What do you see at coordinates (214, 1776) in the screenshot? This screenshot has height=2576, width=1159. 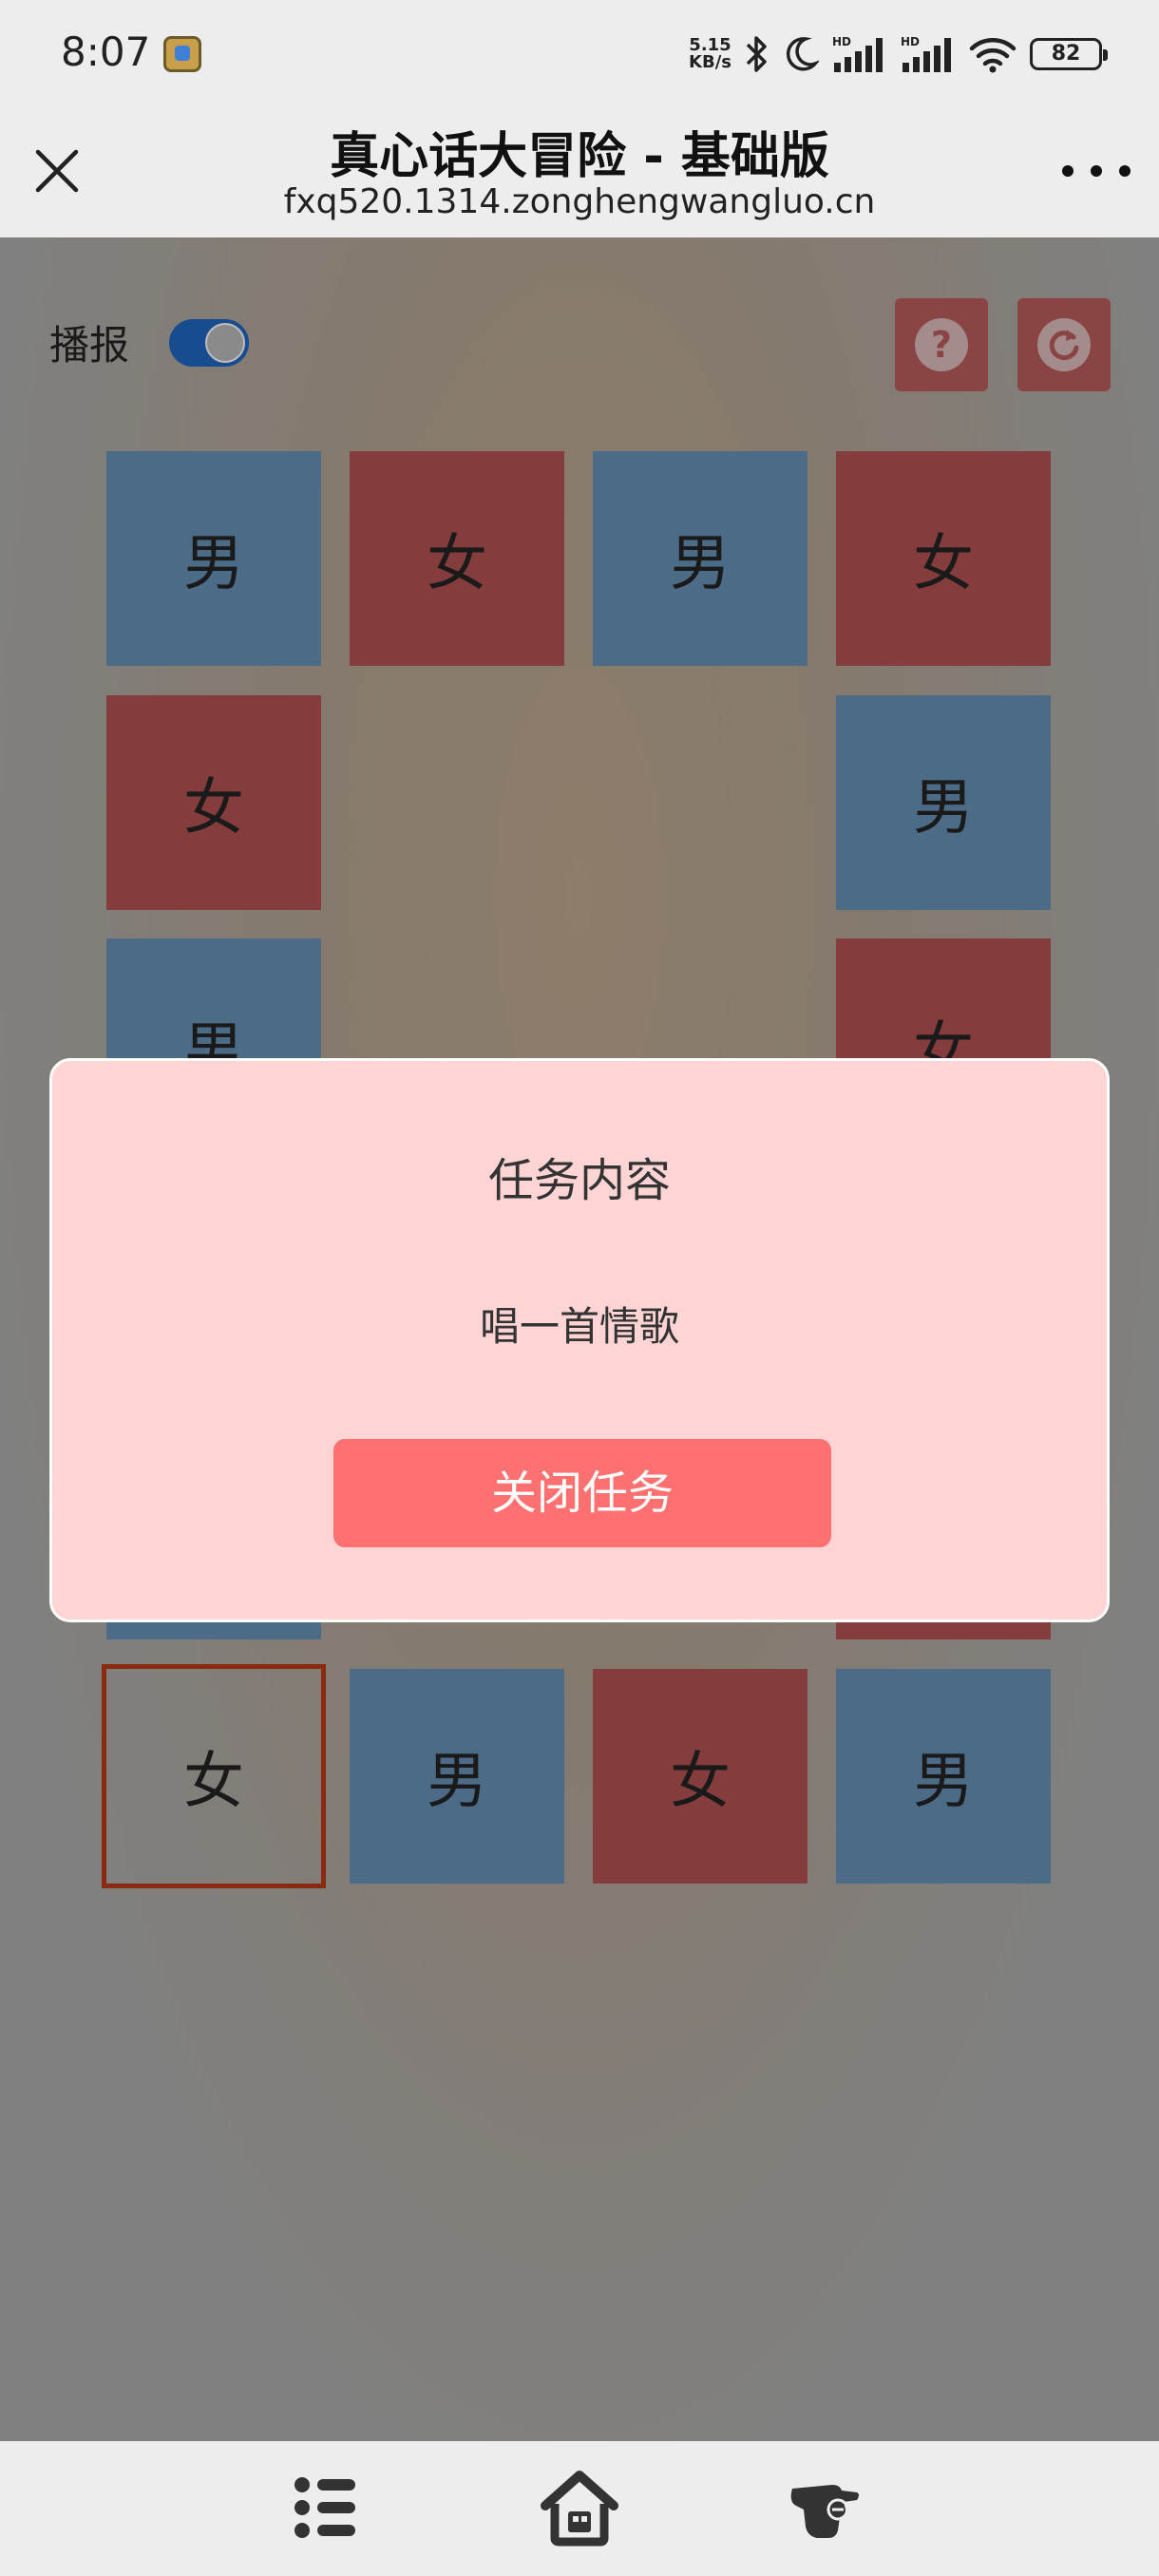 I see `board-cell-selected: 女` at bounding box center [214, 1776].